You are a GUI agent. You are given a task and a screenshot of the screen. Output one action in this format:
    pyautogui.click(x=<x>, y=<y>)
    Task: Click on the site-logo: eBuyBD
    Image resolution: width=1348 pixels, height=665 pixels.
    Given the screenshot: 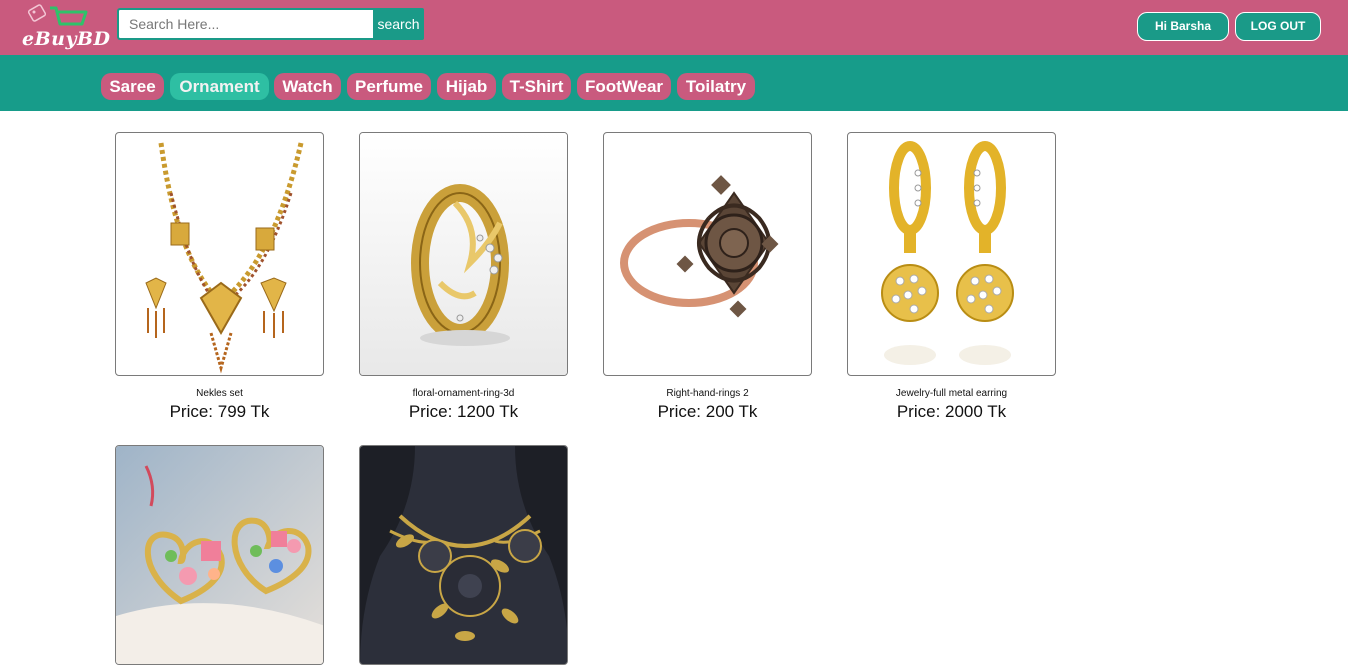 What is the action you would take?
    pyautogui.click(x=65, y=28)
    